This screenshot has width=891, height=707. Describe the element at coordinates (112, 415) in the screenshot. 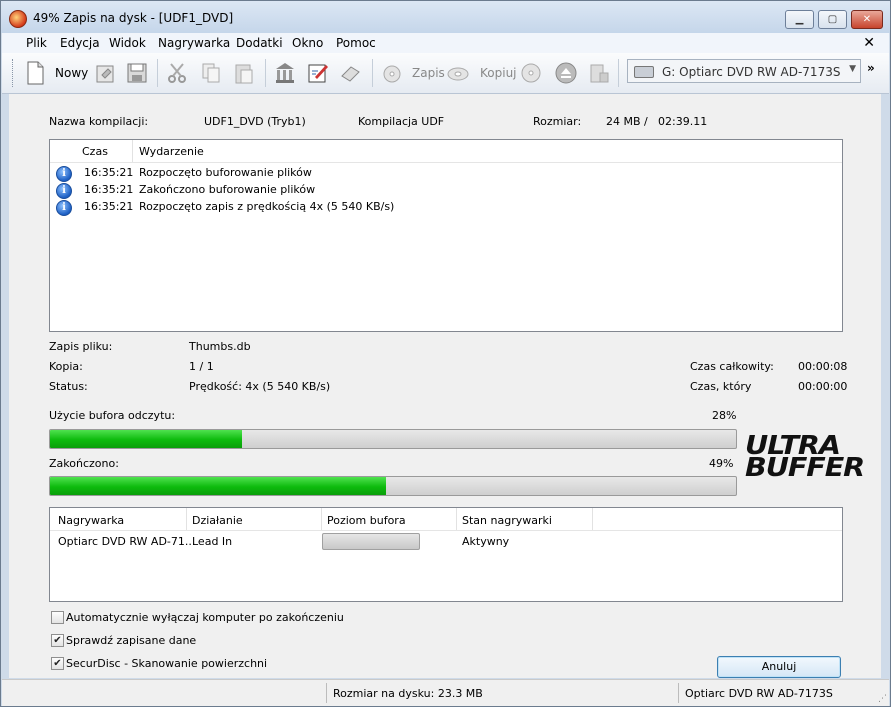

I see `buffer-usage-label: Użycie bufora odczytu:` at that location.